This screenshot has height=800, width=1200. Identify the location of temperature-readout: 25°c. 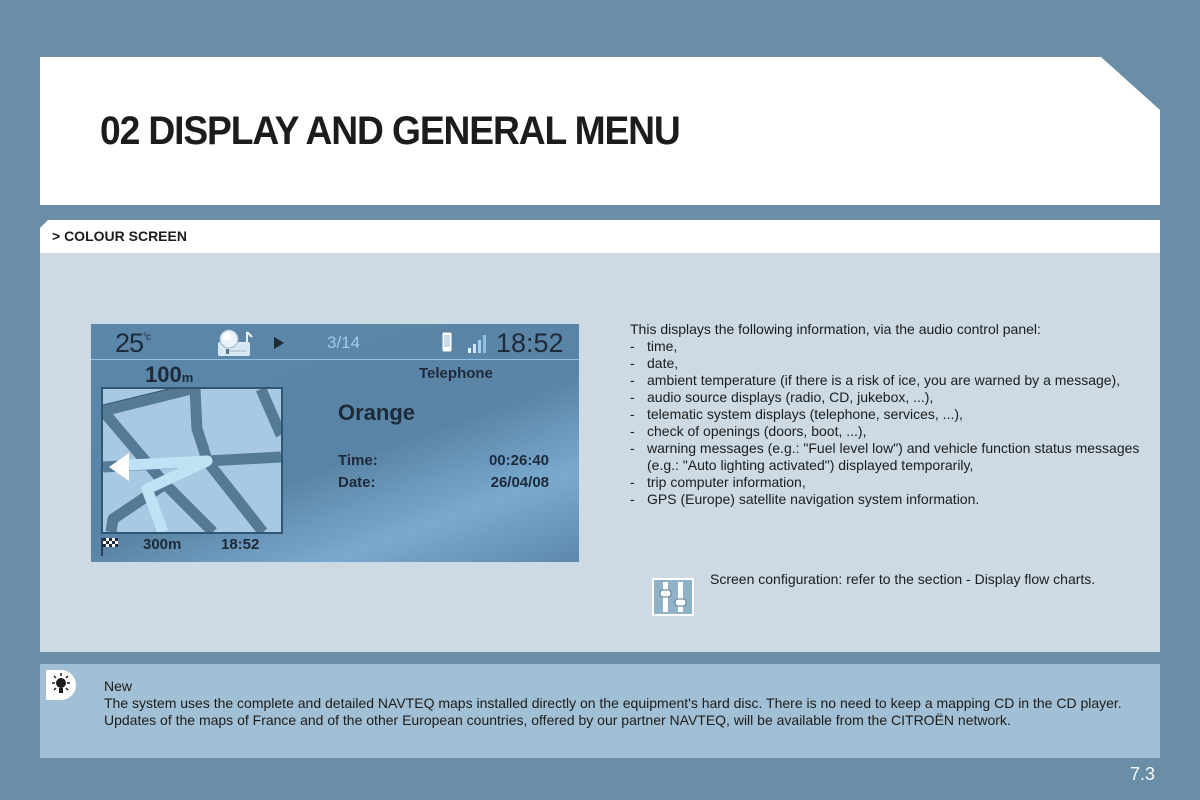
(133, 343).